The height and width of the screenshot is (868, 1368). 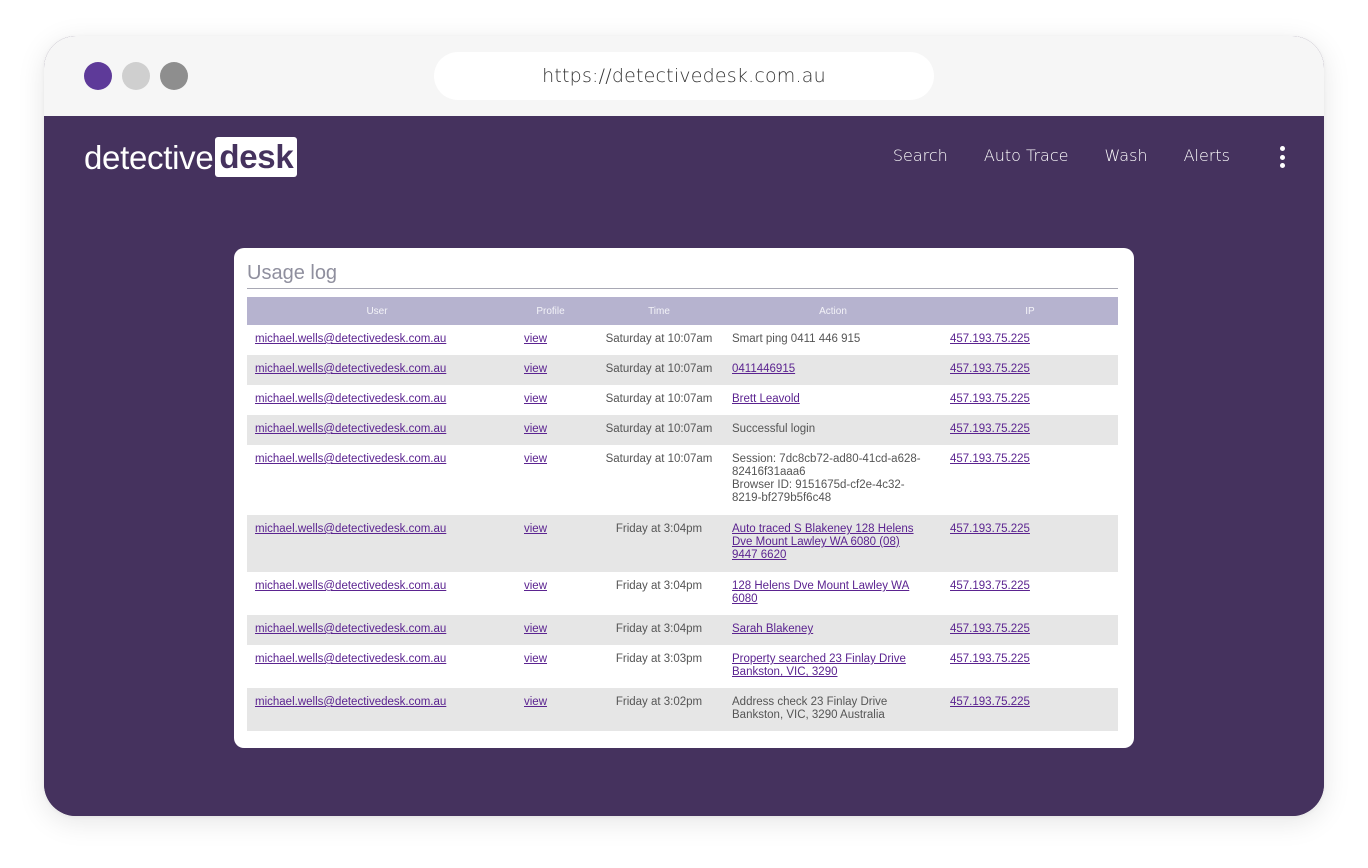 What do you see at coordinates (174, 76) in the screenshot?
I see `window-maximize-icon` at bounding box center [174, 76].